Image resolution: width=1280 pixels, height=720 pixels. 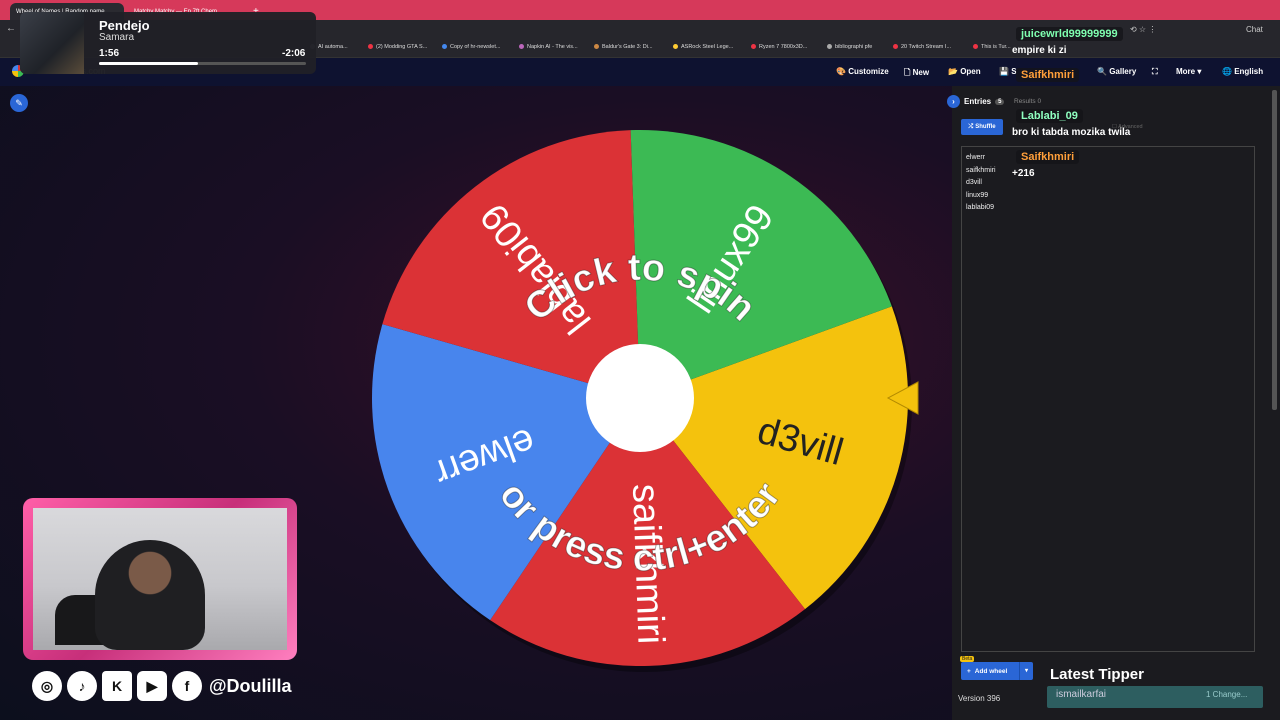 What do you see at coordinates (1143, 29) in the screenshot?
I see `extension-icons: ⟲ ☆ ⋮` at bounding box center [1143, 29].